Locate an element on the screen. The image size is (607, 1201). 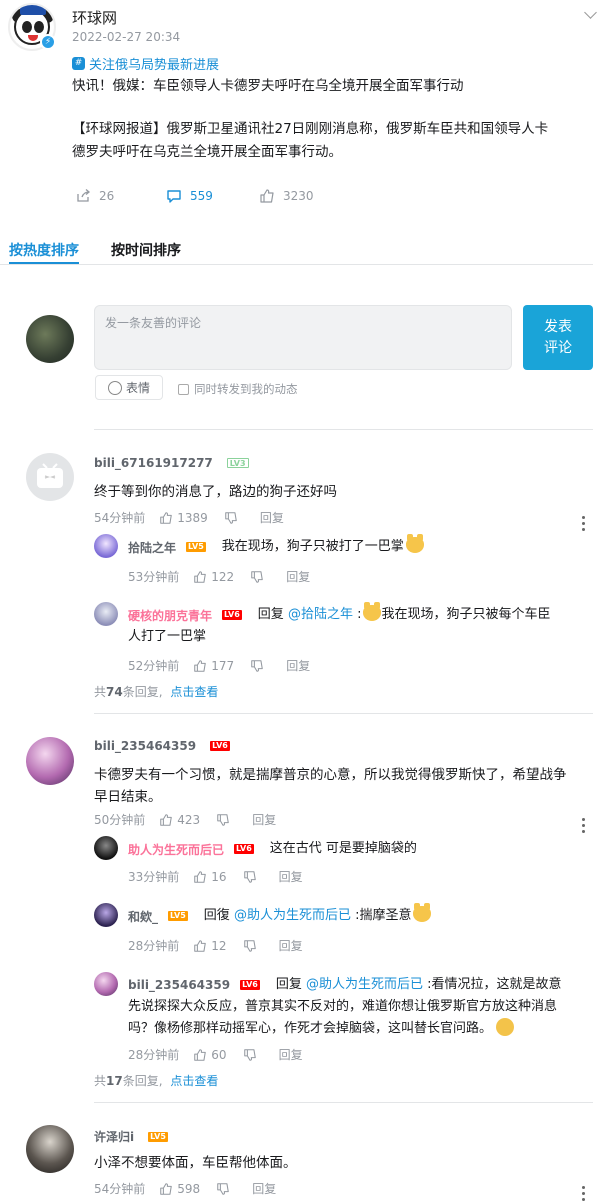
reply-text-line: 人打了一巴掌 is located at coordinates (167, 636).